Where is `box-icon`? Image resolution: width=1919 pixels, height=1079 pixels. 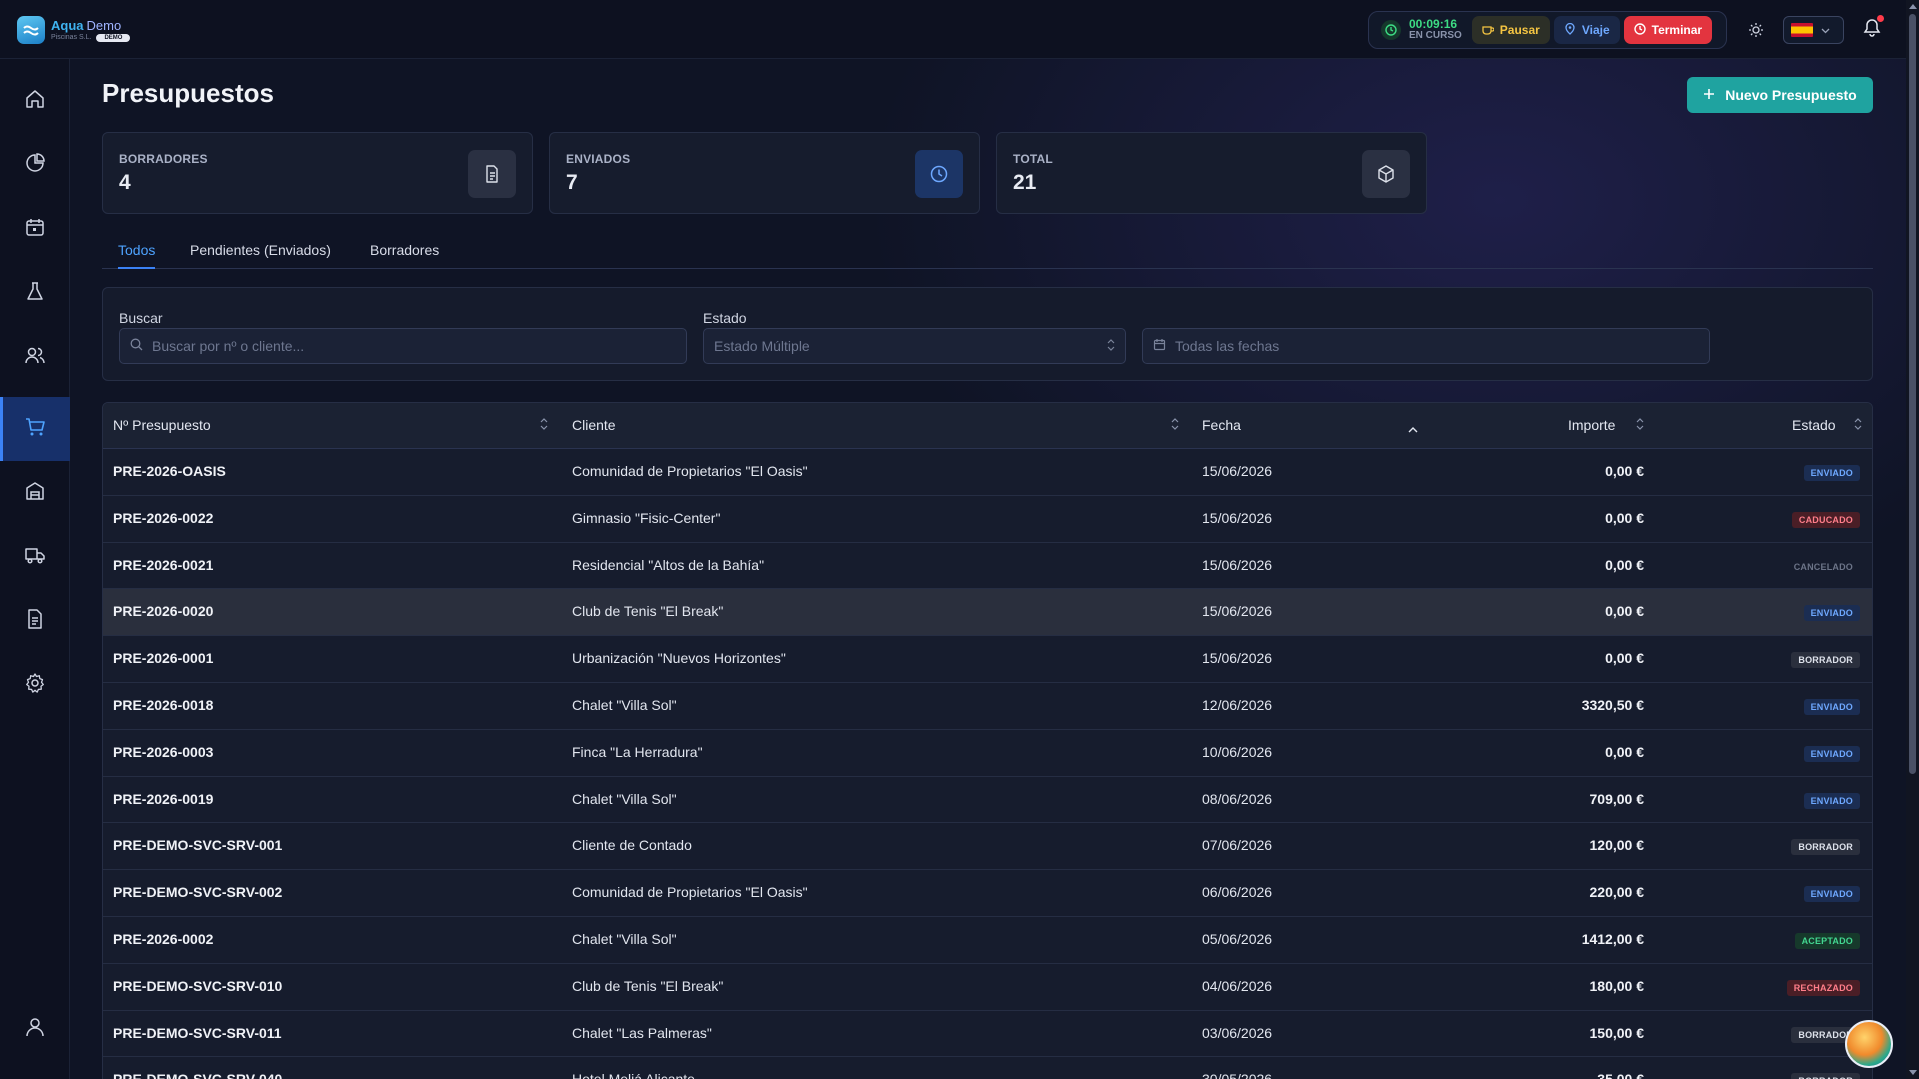 box-icon is located at coordinates (1386, 174).